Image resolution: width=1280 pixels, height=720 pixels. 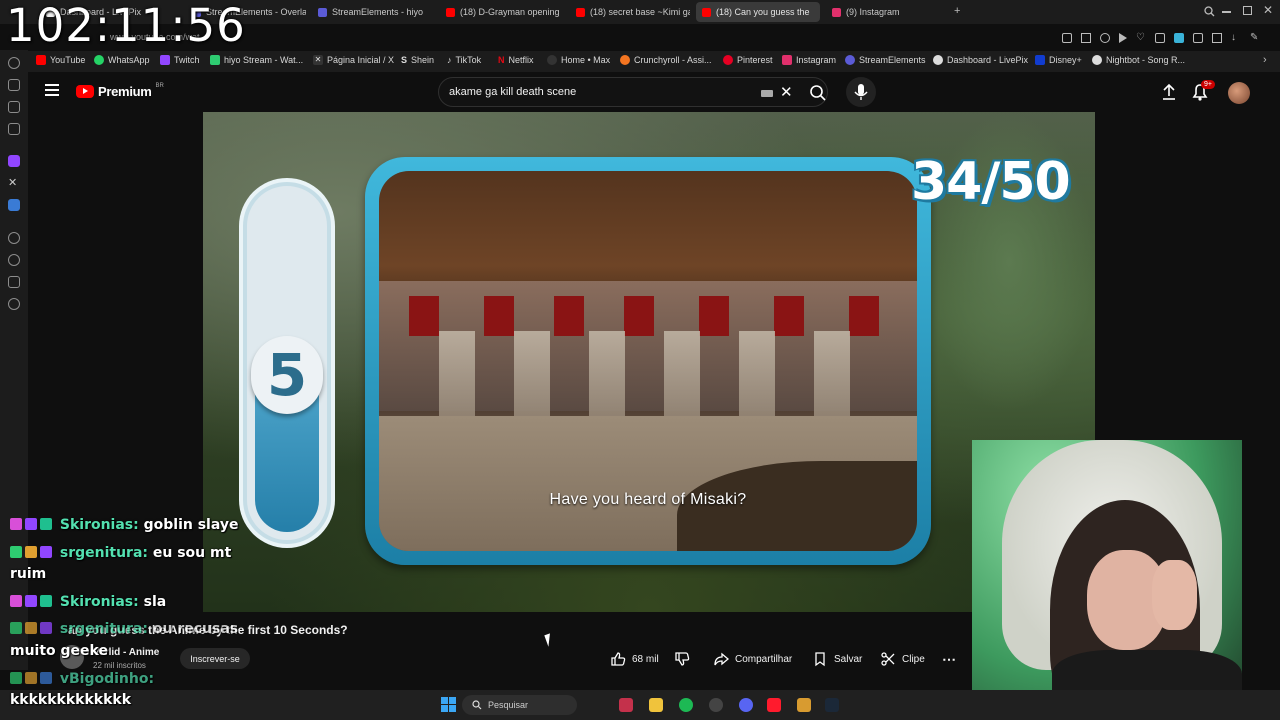 What do you see at coordinates (949, 659) in the screenshot?
I see `more-actions-icon: ⋯` at bounding box center [949, 659].